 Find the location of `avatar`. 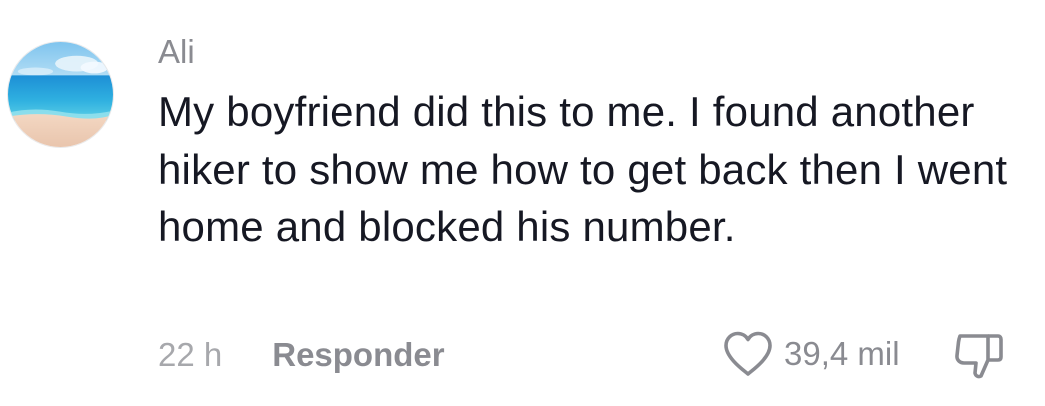

avatar is located at coordinates (60, 94).